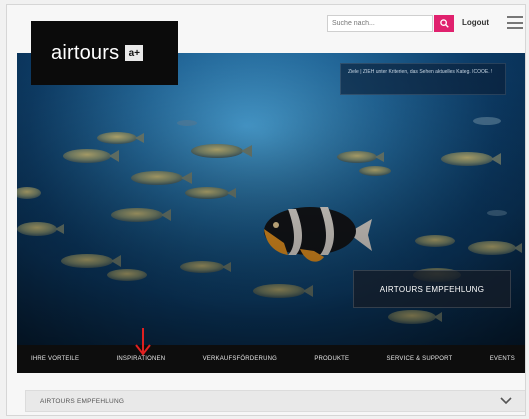 This screenshot has width=529, height=419. What do you see at coordinates (275, 401) in the screenshot?
I see `accordion-airtours-empfehlung: AIRTOURS EMPFEHLUNG` at bounding box center [275, 401].